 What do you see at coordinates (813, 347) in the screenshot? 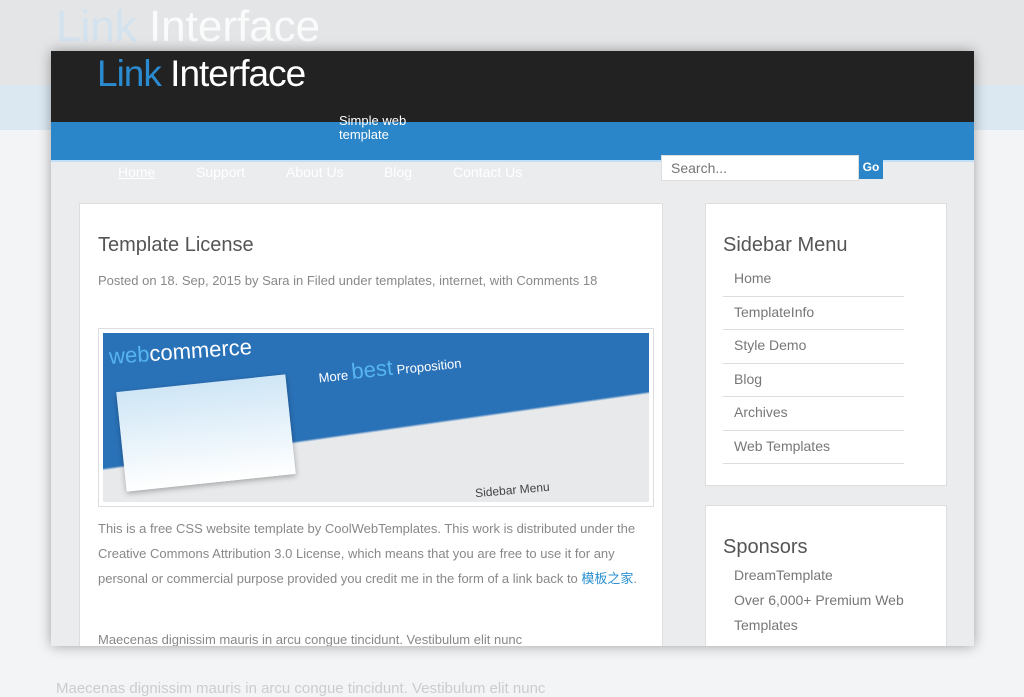
I see `sidebar-item-style-demo: Style Demo` at bounding box center [813, 347].